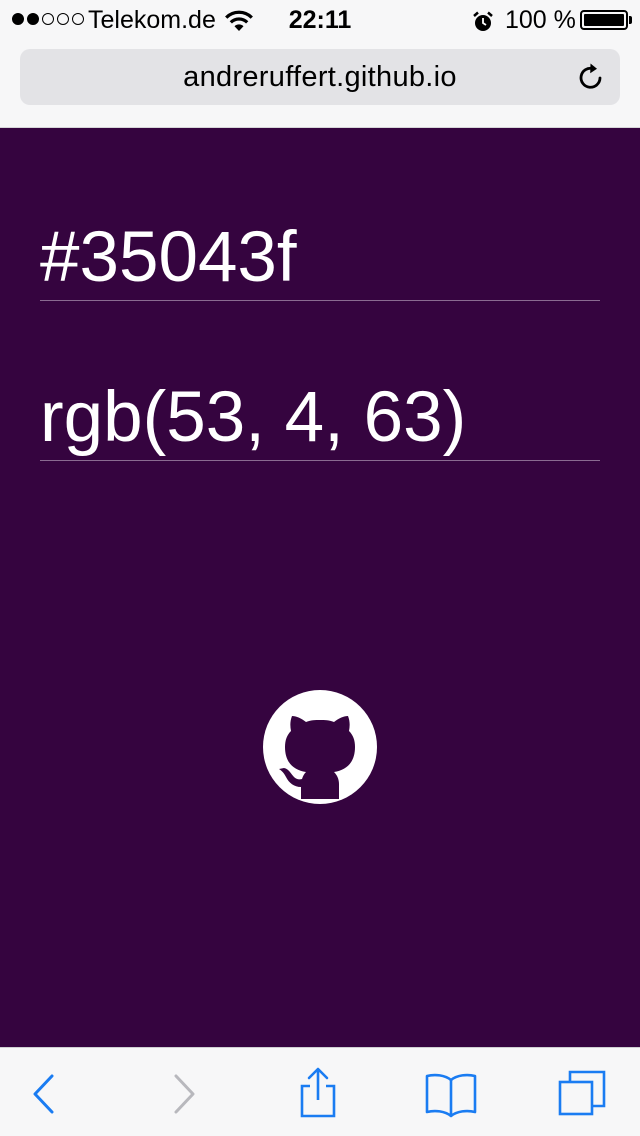 The image size is (640, 1136). What do you see at coordinates (48, 1094) in the screenshot?
I see `back-icon` at bounding box center [48, 1094].